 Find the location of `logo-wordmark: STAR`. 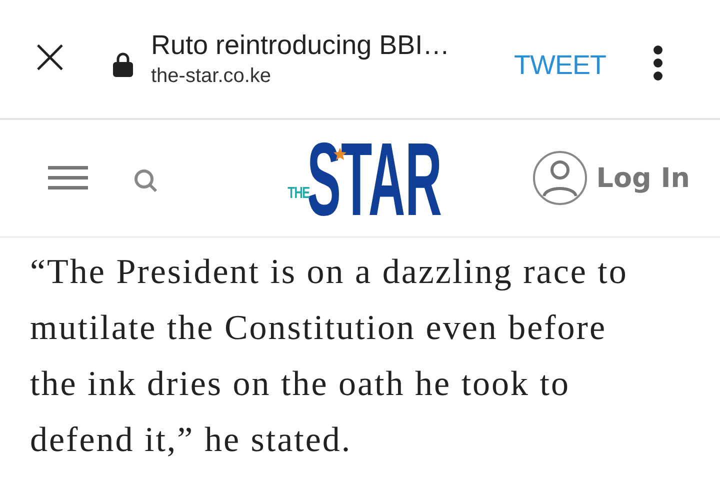

logo-wordmark: STAR is located at coordinates (374, 179).